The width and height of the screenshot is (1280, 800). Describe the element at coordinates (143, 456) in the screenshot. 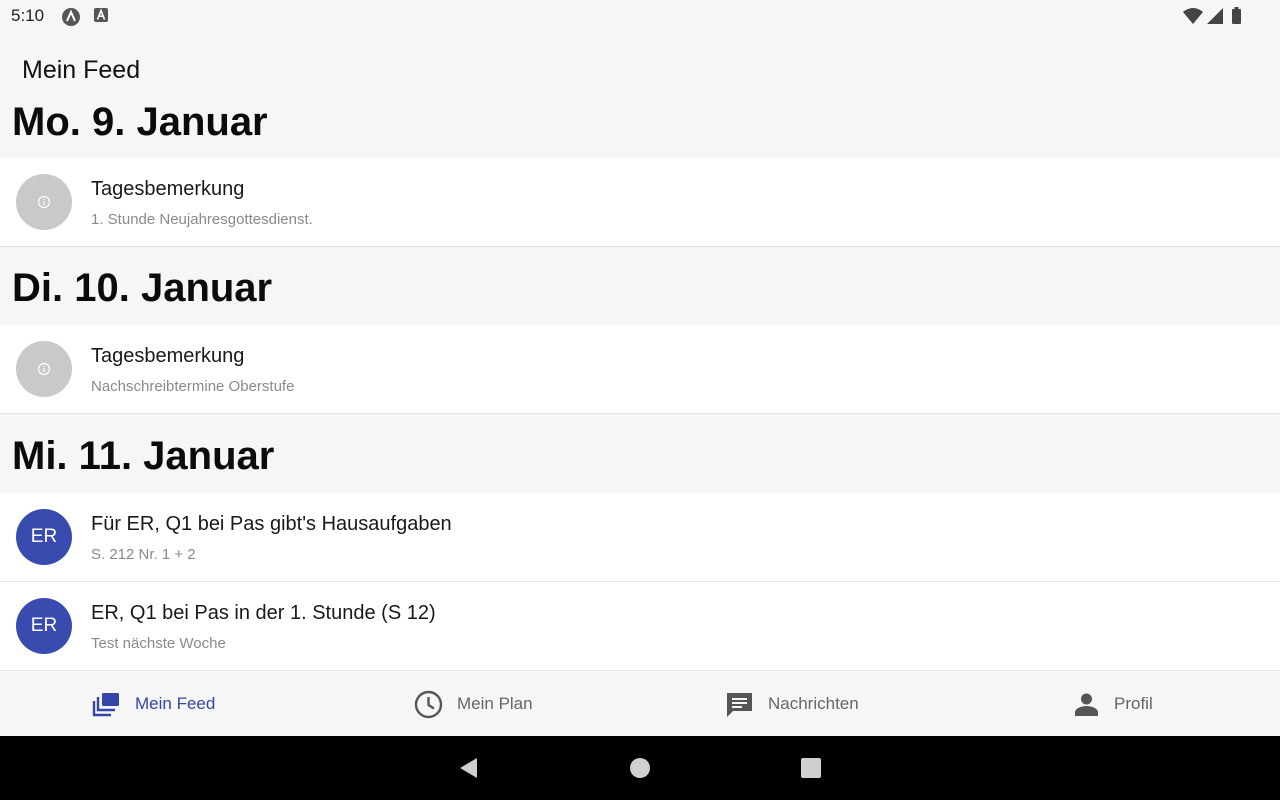

I see `day-header-label: Mi. 11. Januar` at that location.